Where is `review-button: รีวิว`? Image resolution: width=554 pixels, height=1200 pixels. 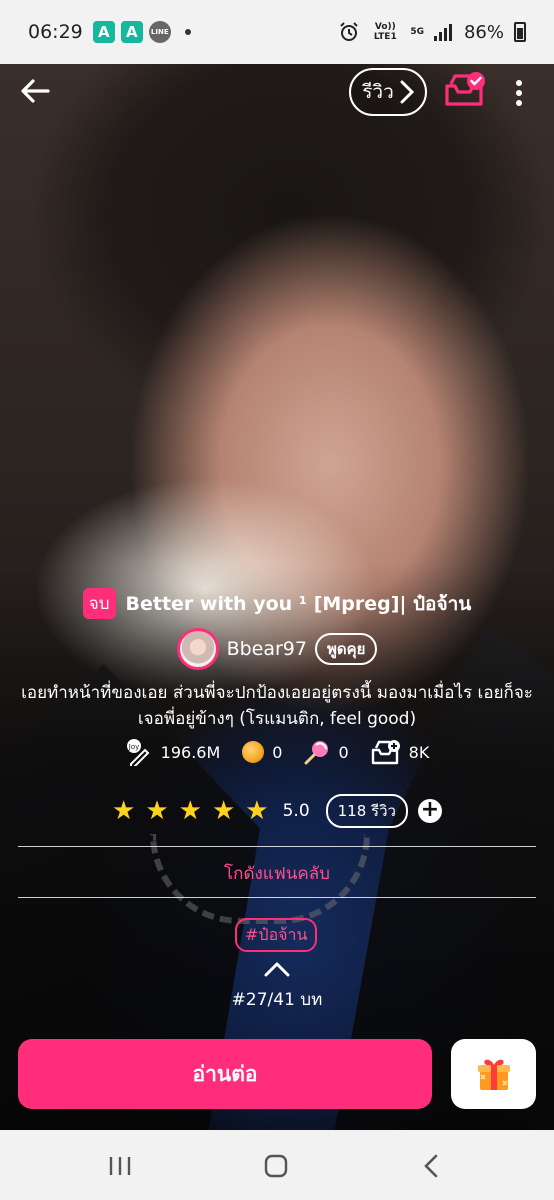 review-button: รีวิว is located at coordinates (388, 92).